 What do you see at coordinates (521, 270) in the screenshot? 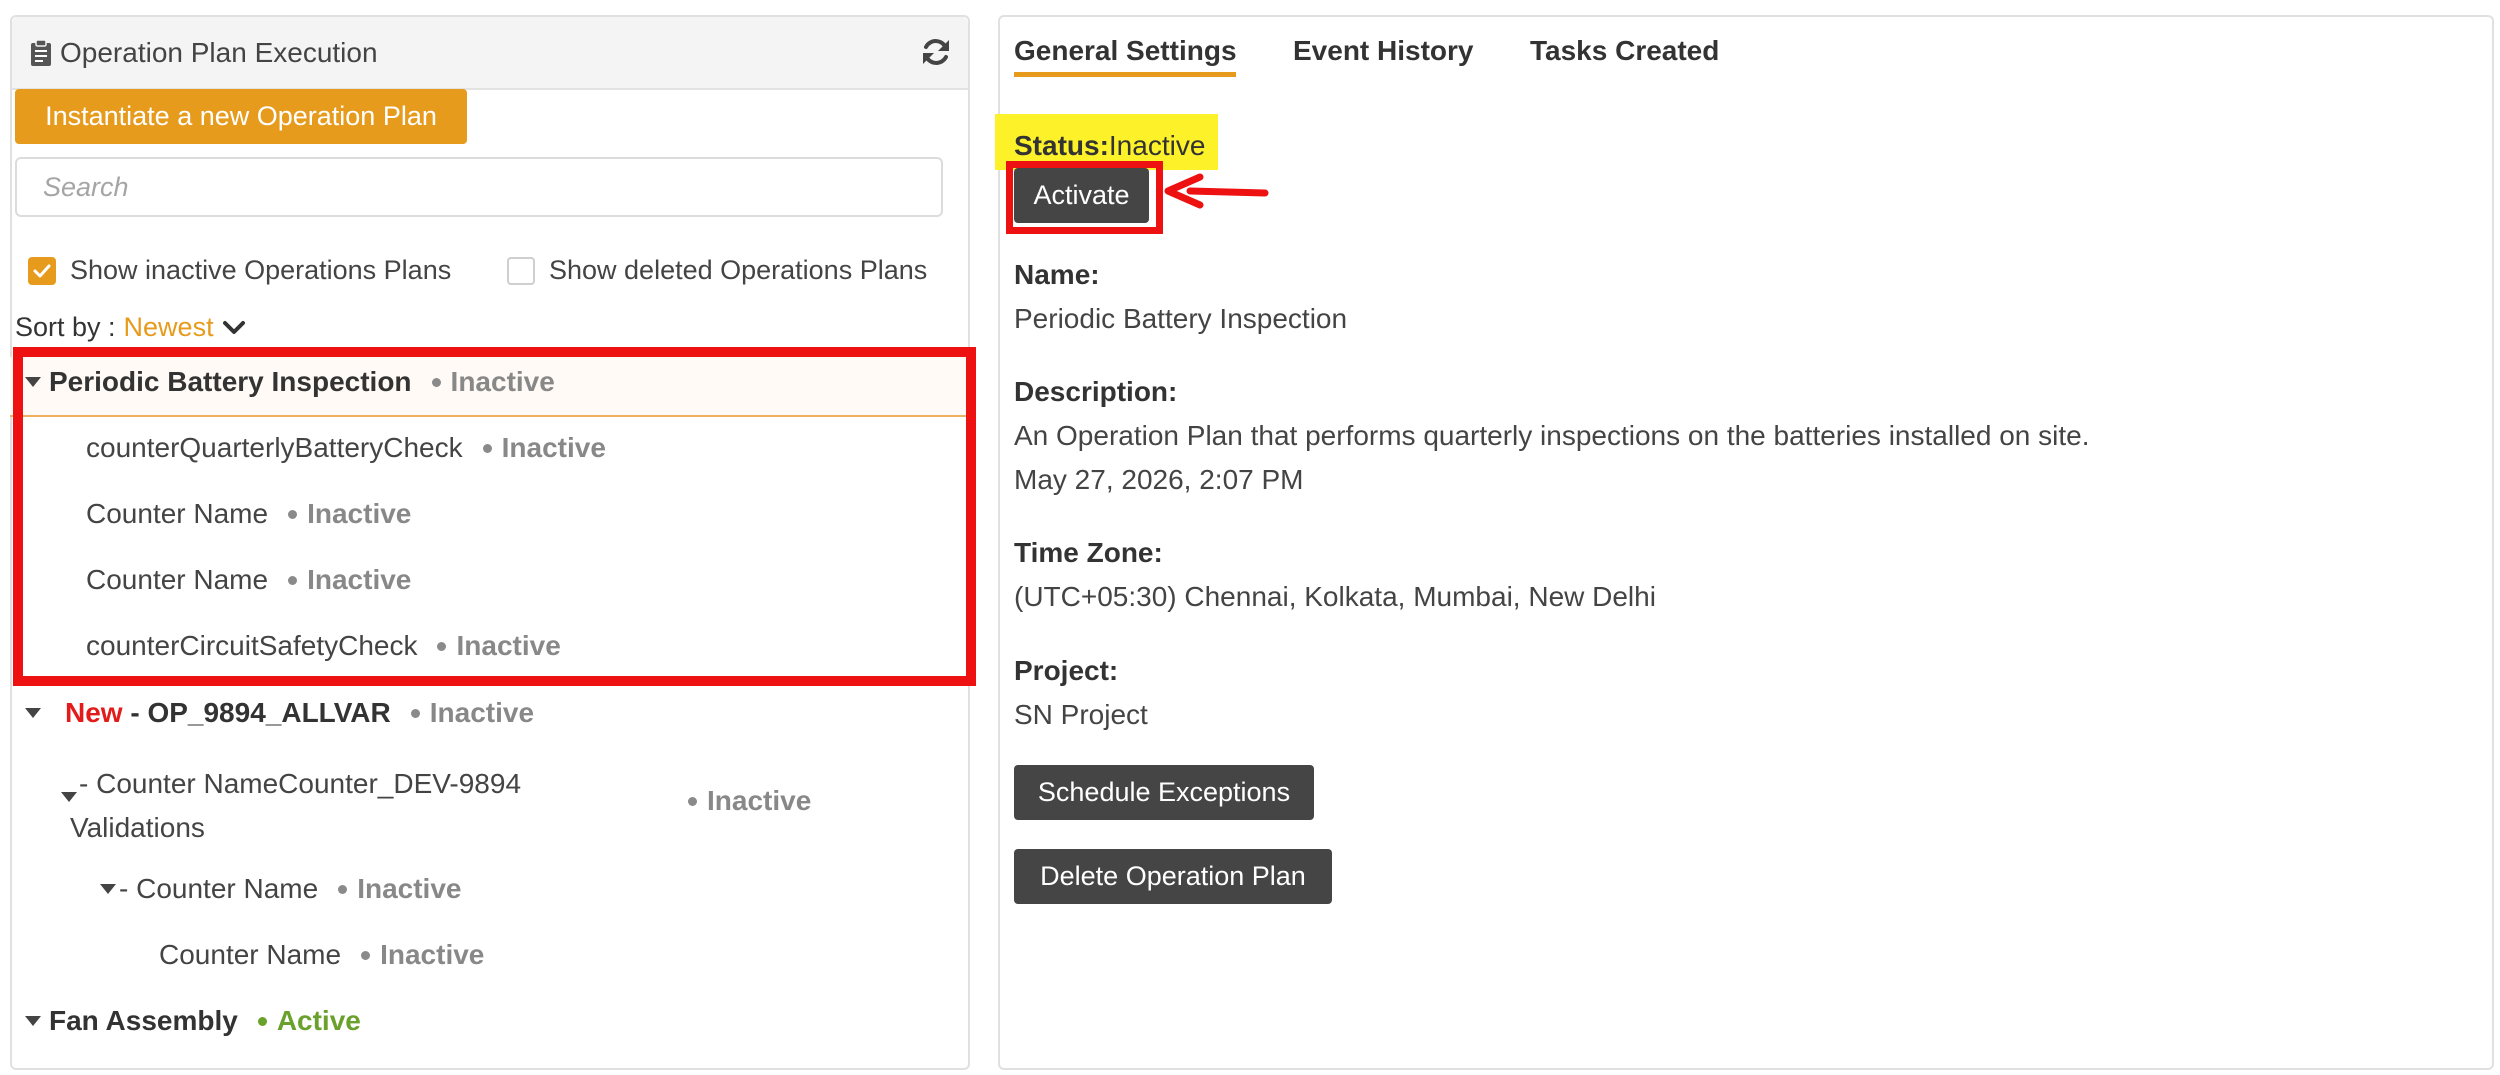
I see `show-deleted-checkbox` at bounding box center [521, 270].